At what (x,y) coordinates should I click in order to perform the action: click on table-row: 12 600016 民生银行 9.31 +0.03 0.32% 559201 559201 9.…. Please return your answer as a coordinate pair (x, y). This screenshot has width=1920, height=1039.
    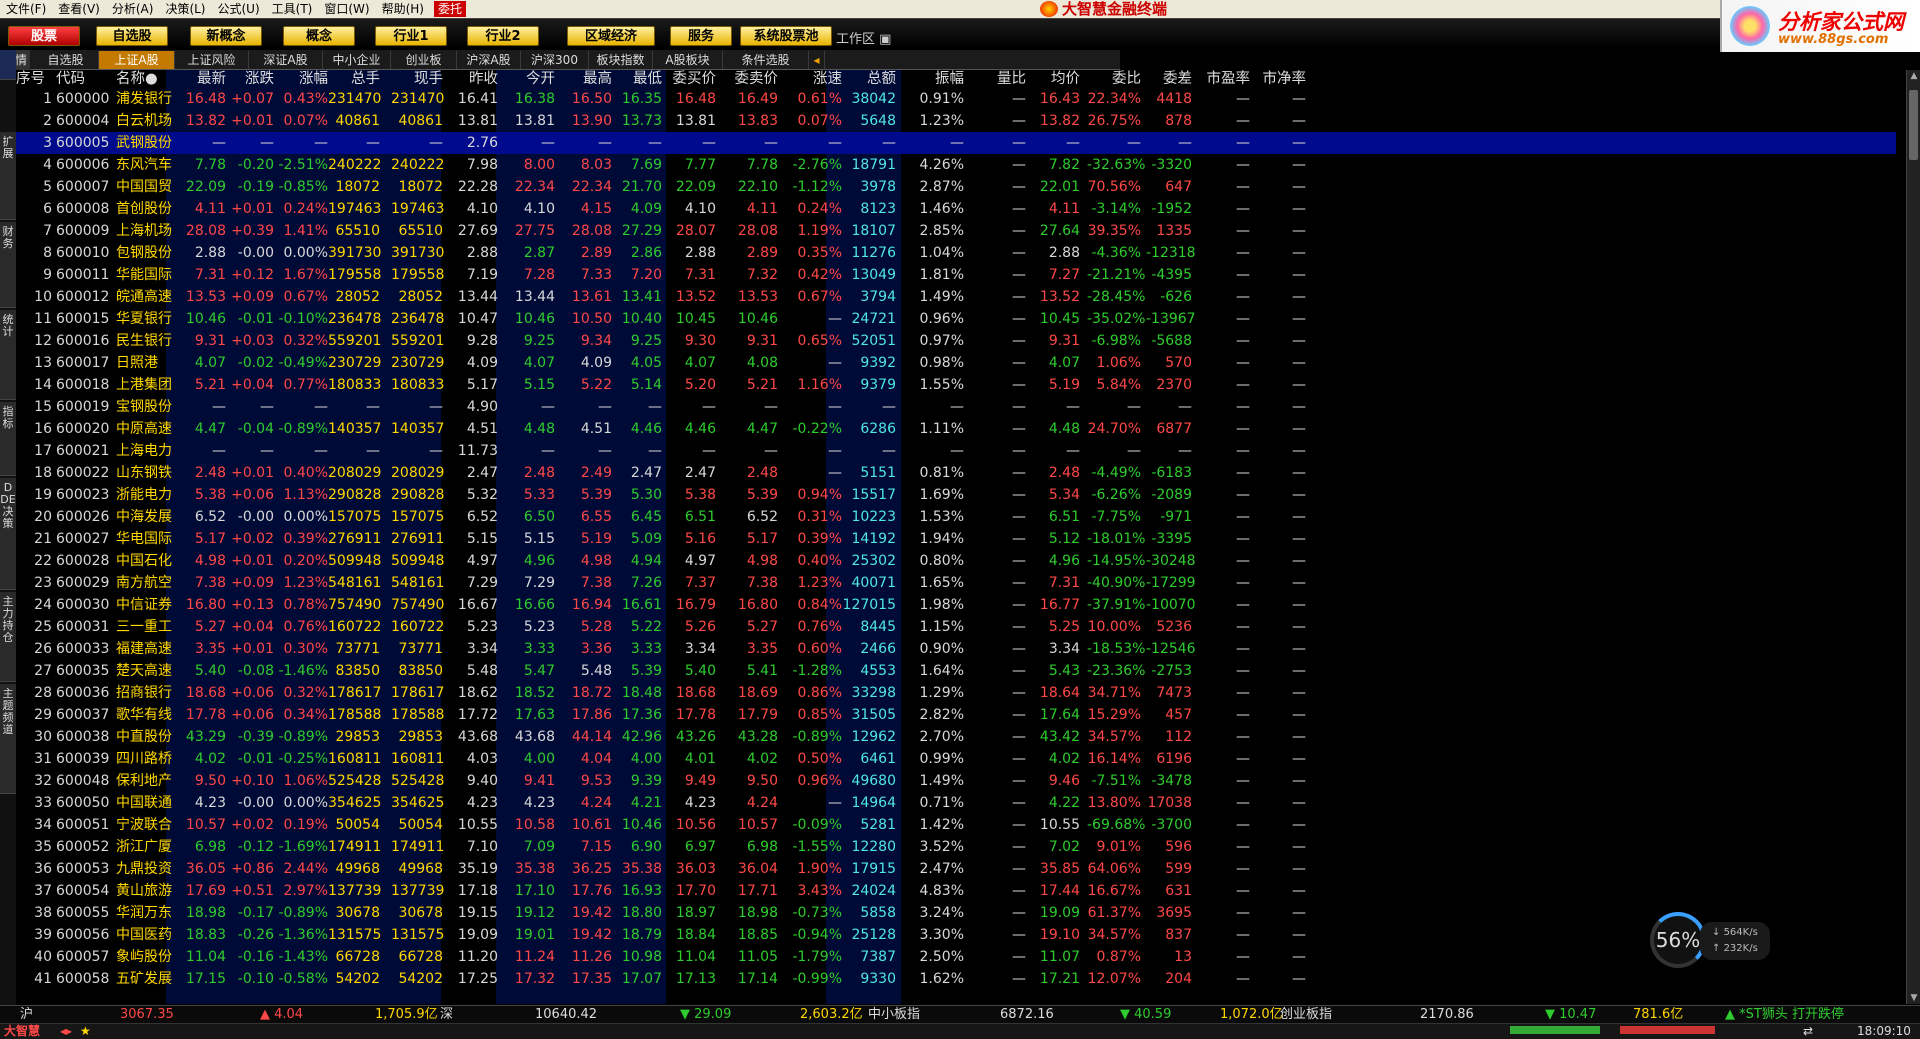
    Looking at the image, I should click on (956, 341).